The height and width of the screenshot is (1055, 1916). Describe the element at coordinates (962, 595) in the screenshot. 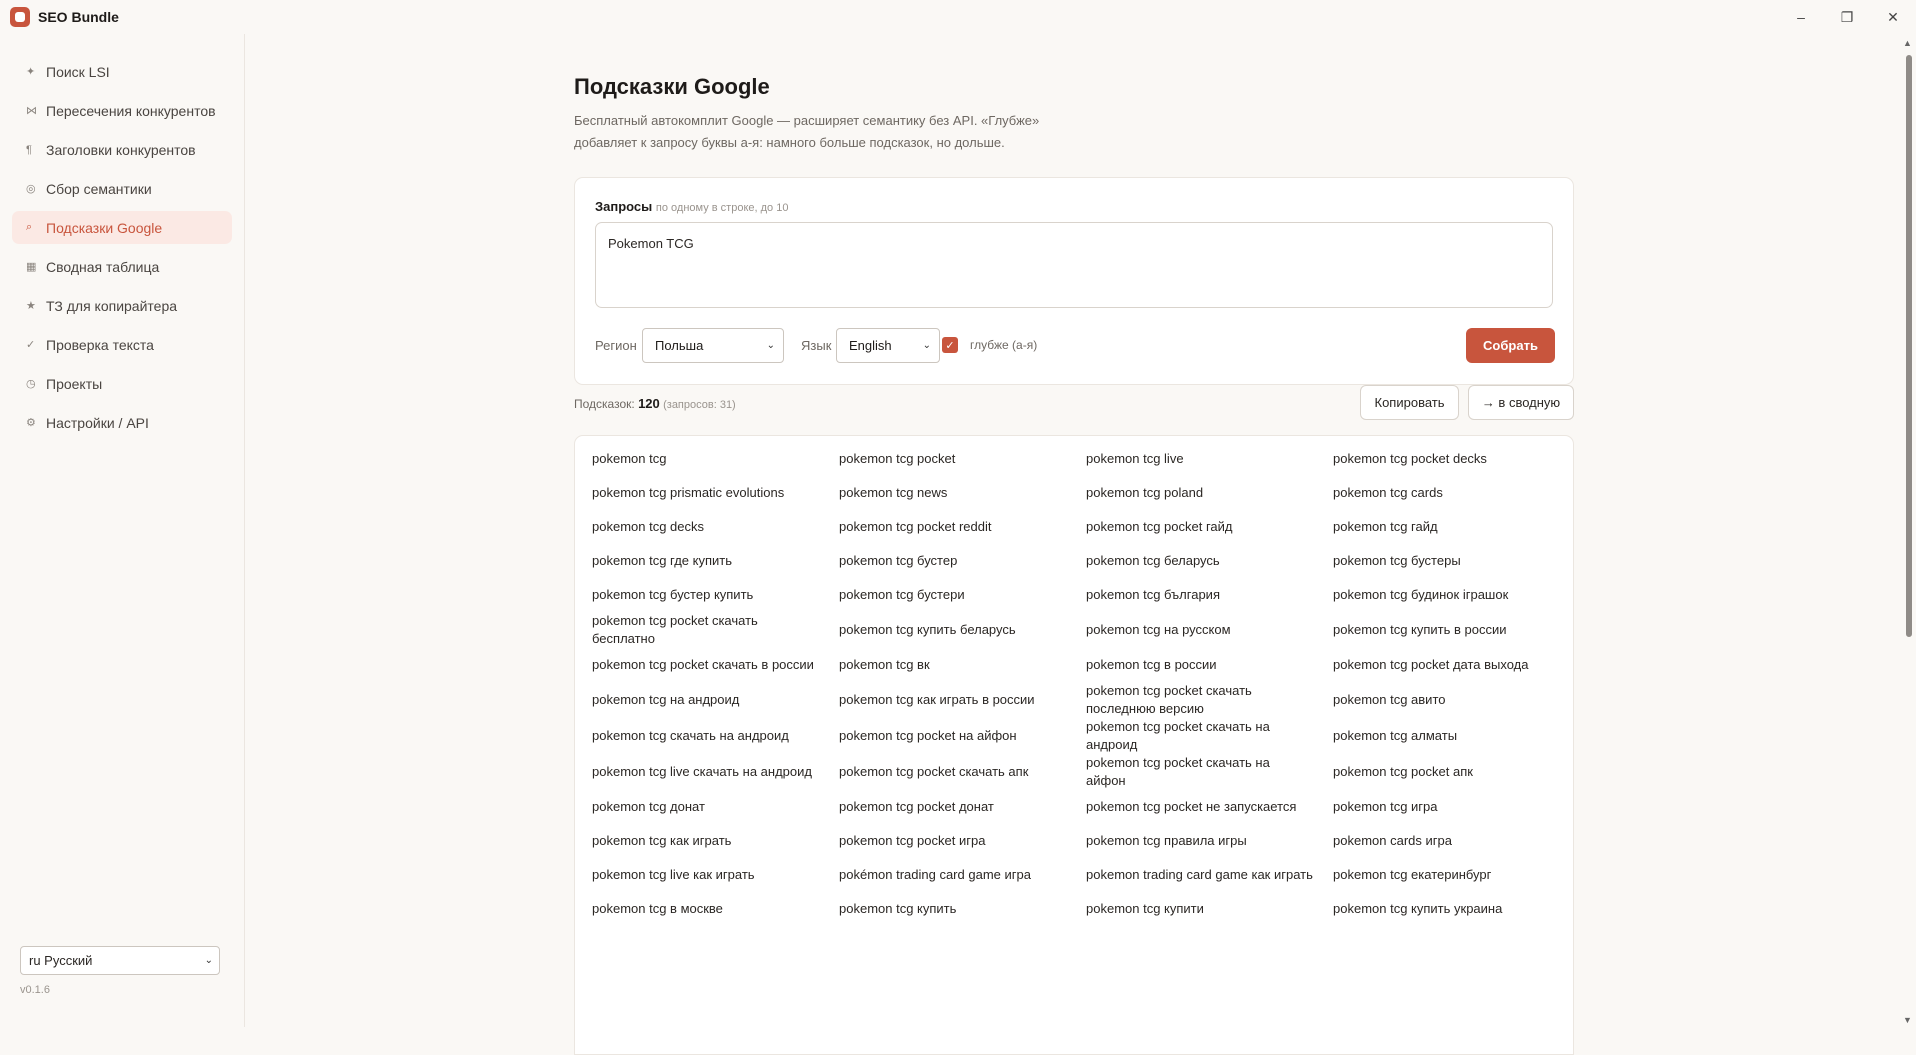

I see `suggestion-item: pokemon tcg бустери` at that location.